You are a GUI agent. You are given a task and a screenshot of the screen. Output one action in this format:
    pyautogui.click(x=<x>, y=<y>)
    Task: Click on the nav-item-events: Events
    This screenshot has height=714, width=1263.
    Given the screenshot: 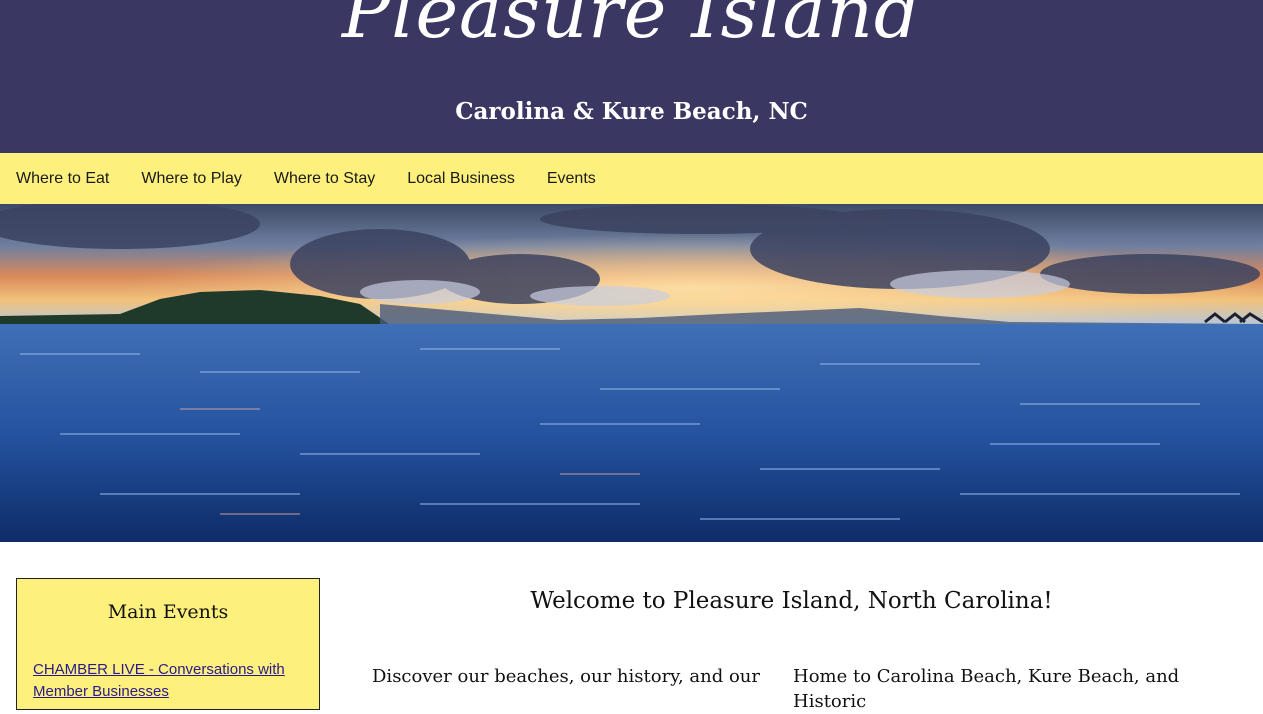 What is the action you would take?
    pyautogui.click(x=571, y=179)
    